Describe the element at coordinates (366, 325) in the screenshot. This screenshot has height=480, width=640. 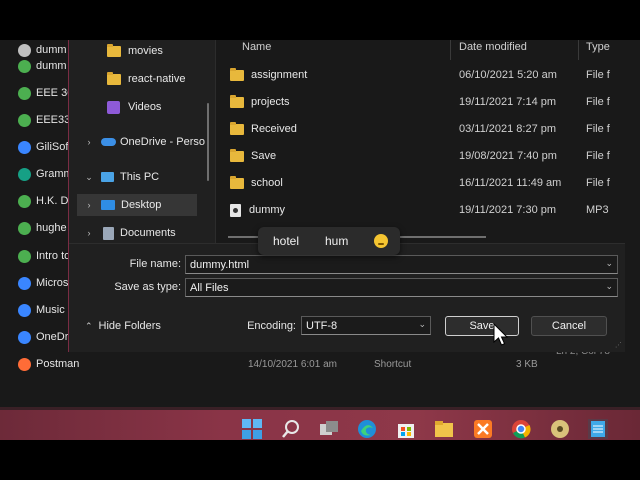
I see `encoding-select: UTF-8 ⌄` at that location.